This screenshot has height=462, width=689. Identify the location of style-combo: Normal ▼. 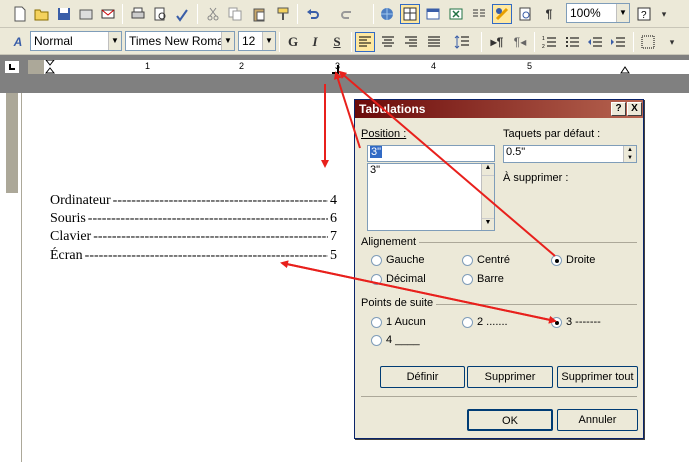
(76, 41).